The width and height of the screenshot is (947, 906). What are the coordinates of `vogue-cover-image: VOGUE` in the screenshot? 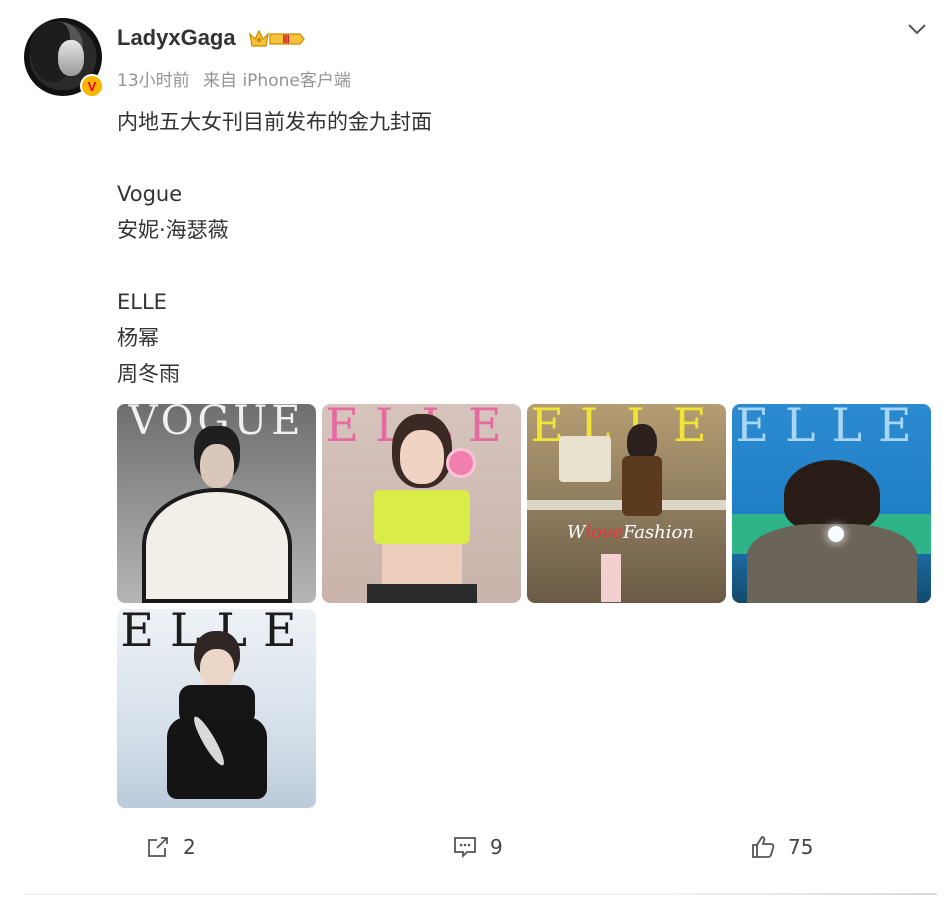 It's located at (216, 503).